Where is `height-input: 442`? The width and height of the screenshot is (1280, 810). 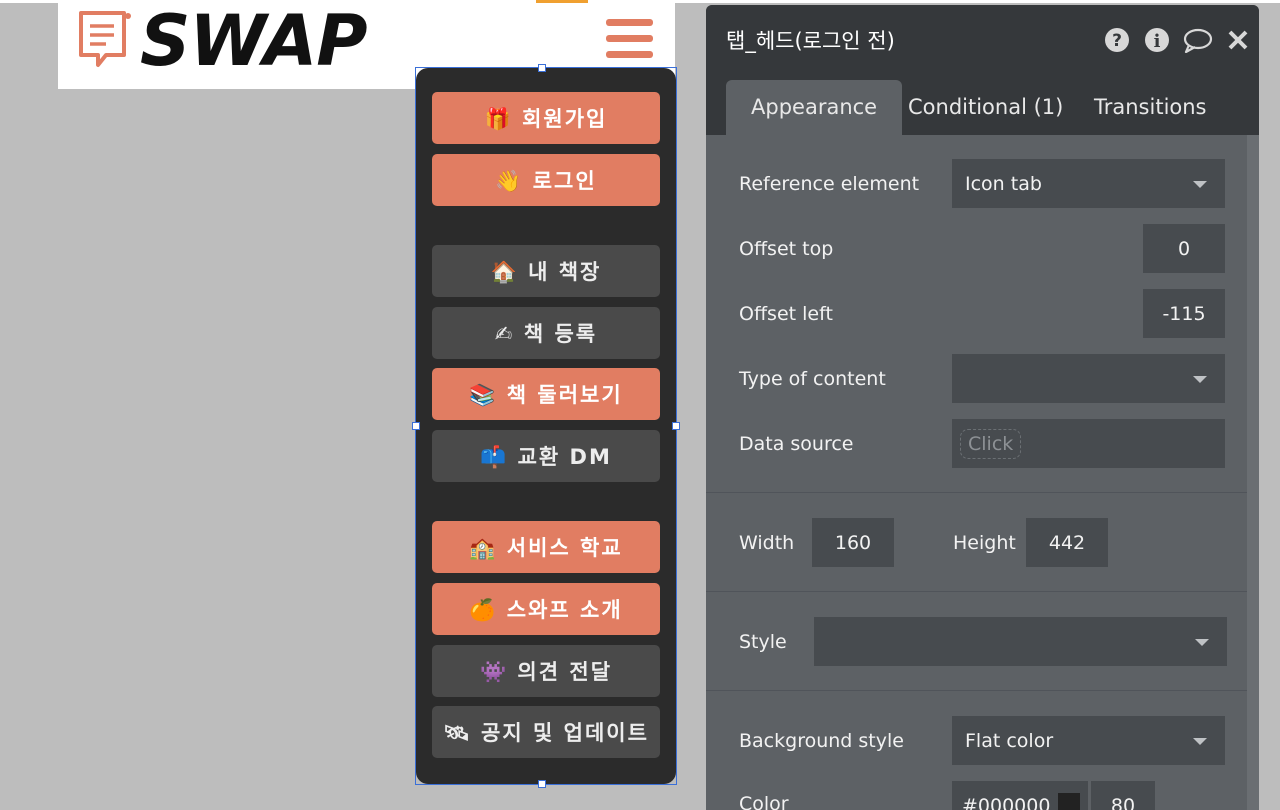
height-input: 442 is located at coordinates (1067, 542).